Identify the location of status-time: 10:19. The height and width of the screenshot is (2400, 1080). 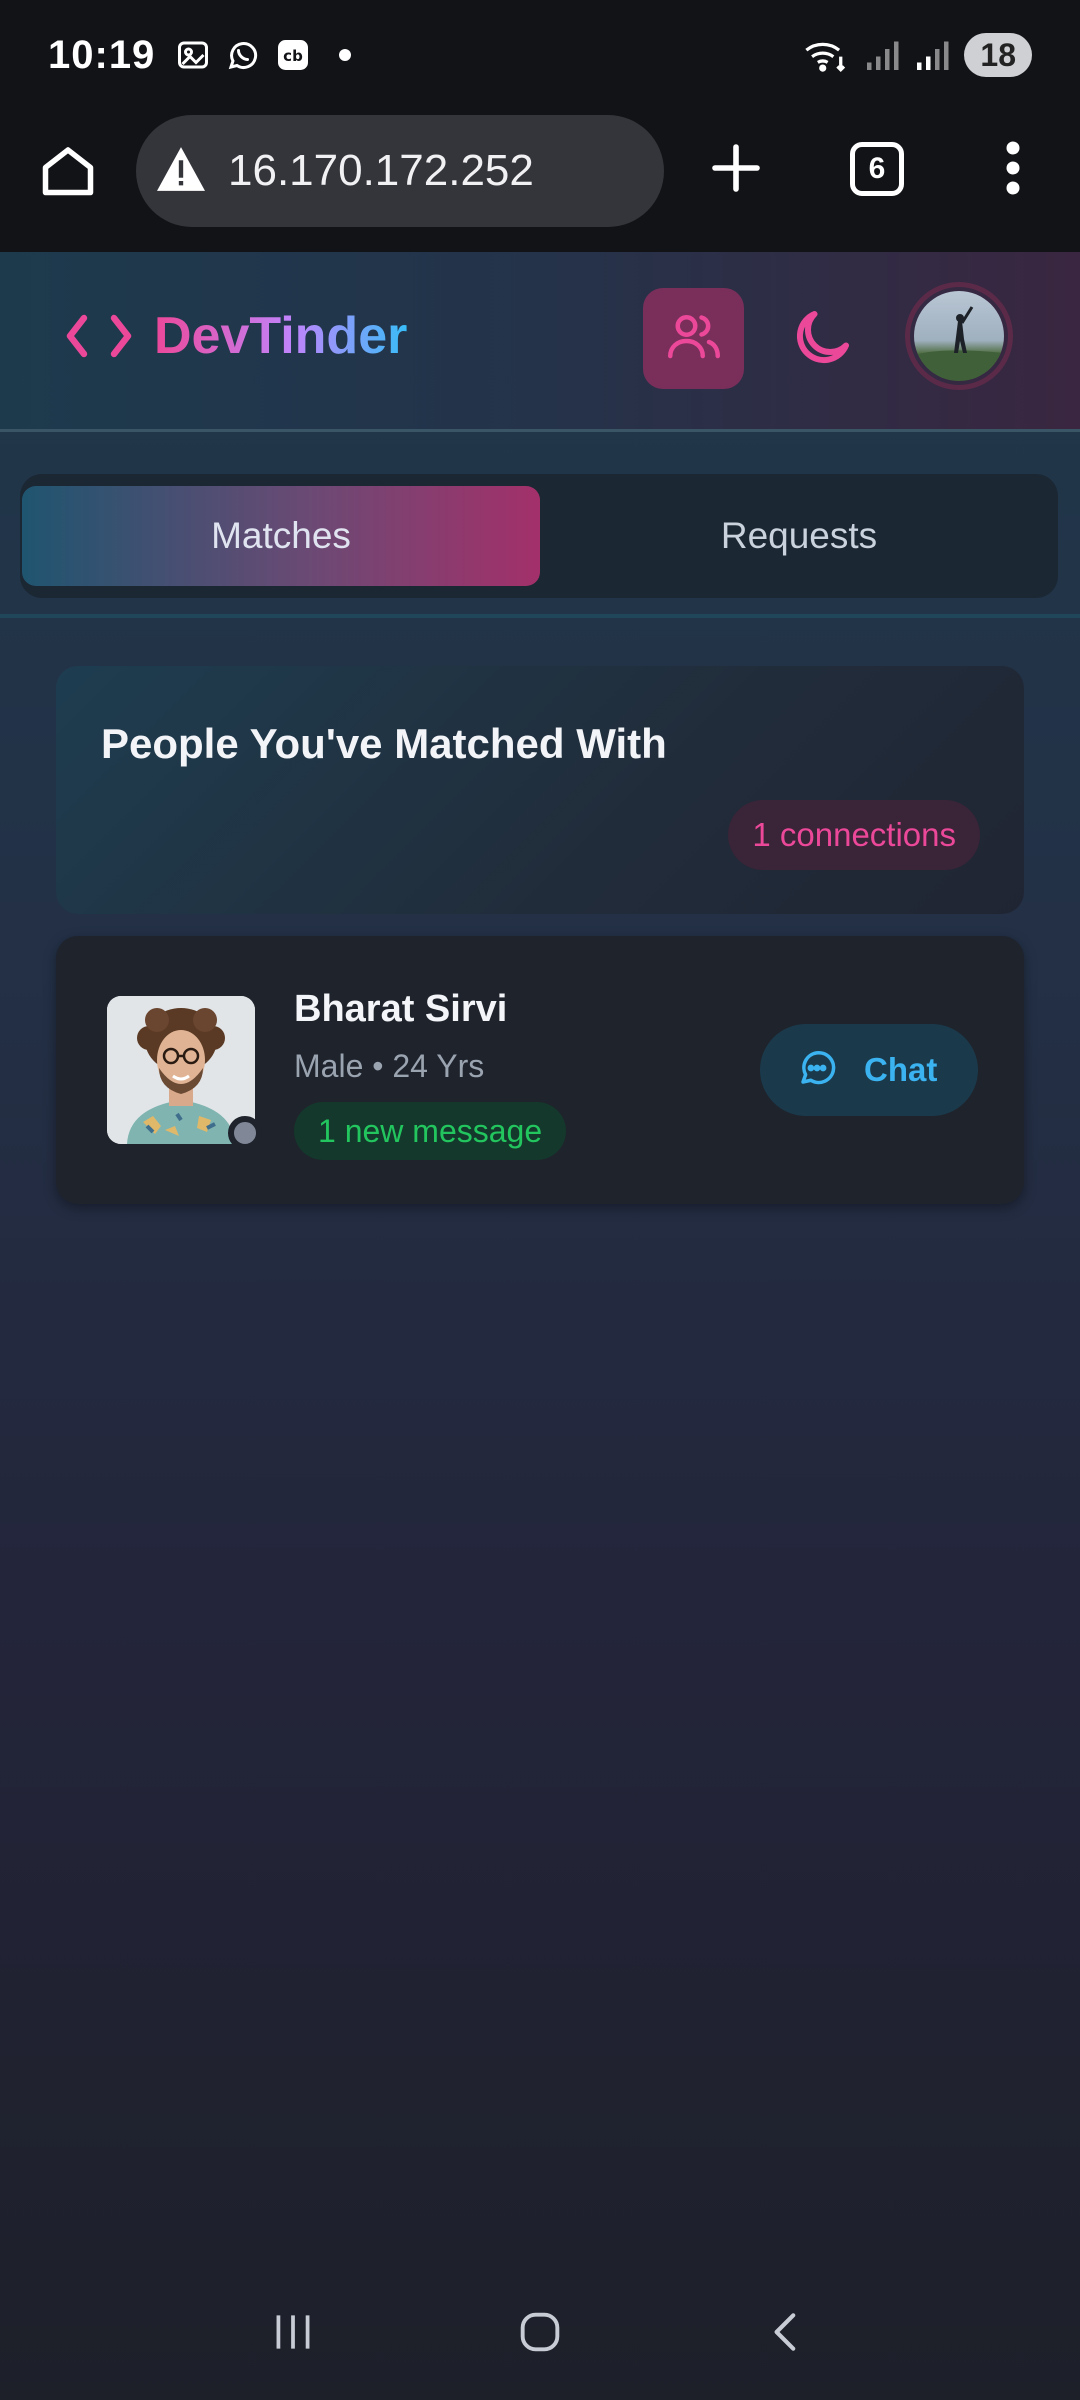
(102, 54).